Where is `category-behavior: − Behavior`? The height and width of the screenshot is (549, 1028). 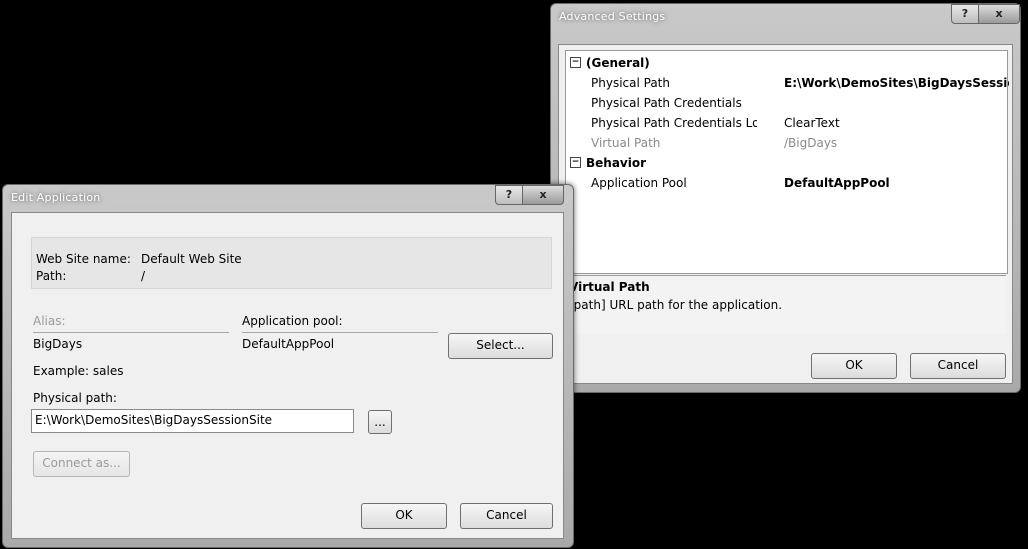 category-behavior: − Behavior is located at coordinates (786, 163).